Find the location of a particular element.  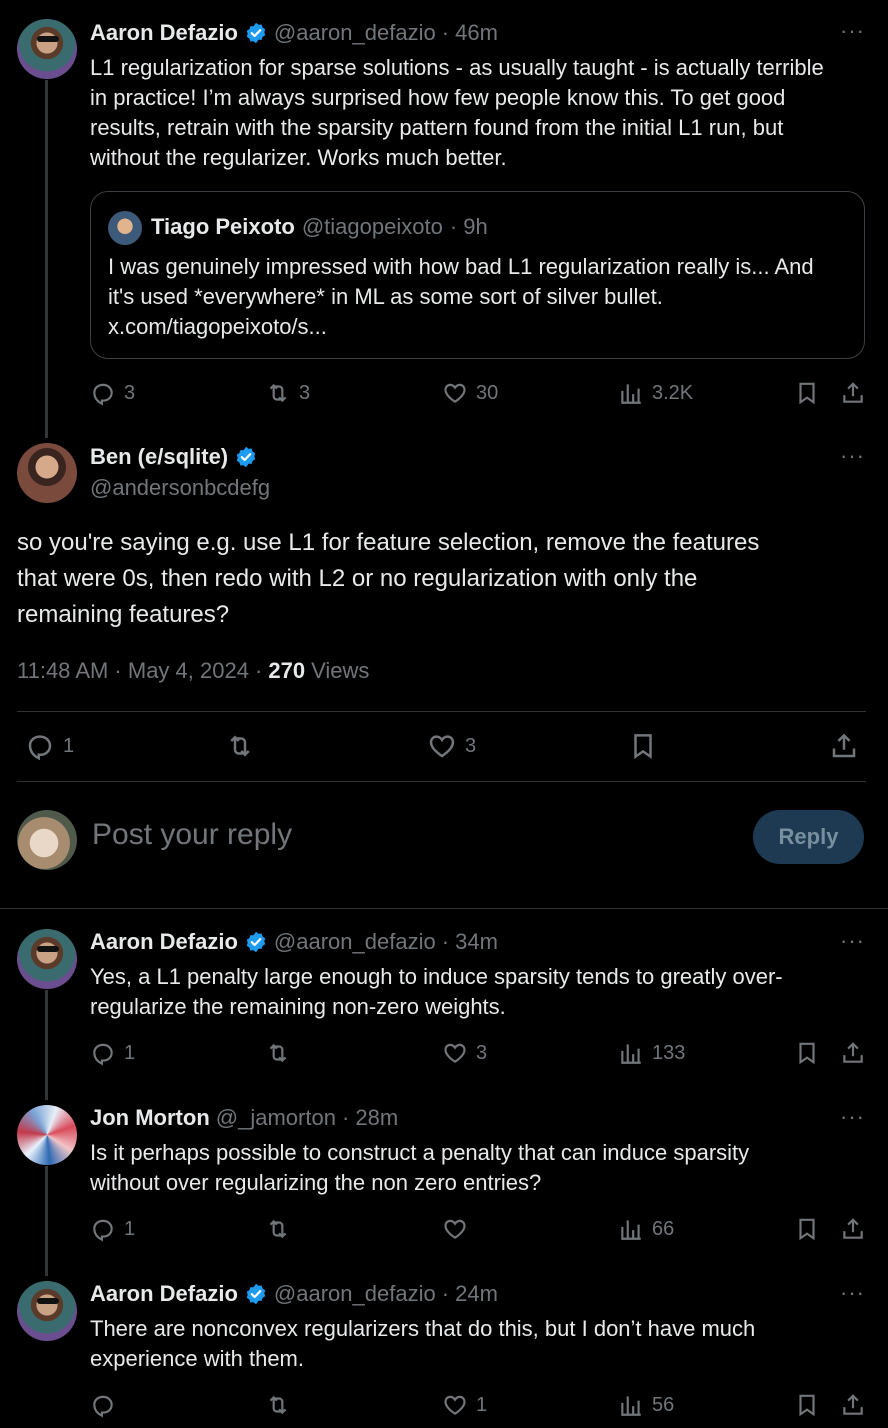

like-action is located at coordinates (455, 1229).